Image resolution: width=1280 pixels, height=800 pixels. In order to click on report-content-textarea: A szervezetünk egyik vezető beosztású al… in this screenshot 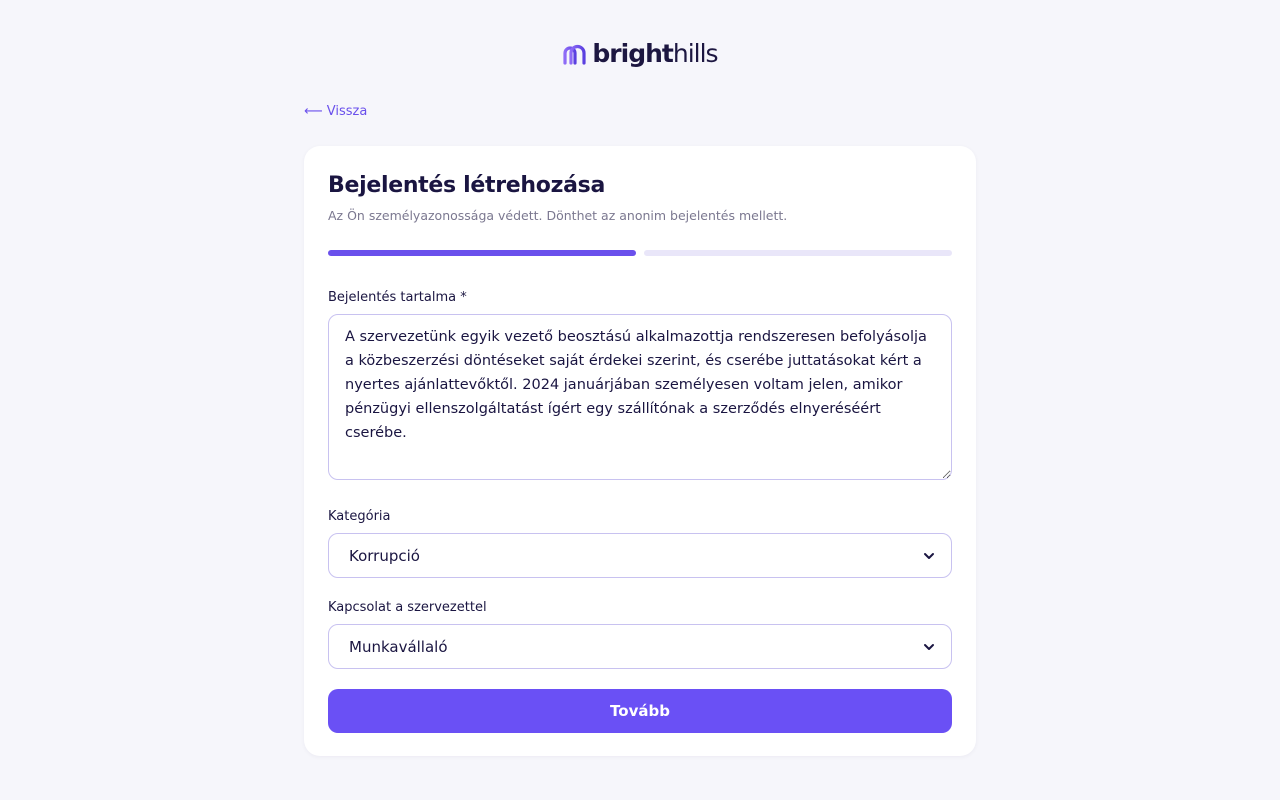, I will do `click(640, 397)`.